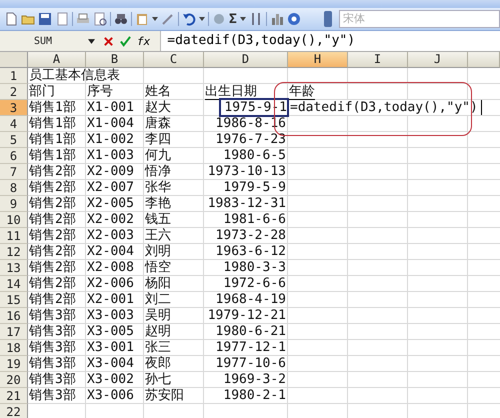 The height and width of the screenshot is (418, 500). Describe the element at coordinates (277, 19) in the screenshot. I see `bar-chart-icon` at that location.